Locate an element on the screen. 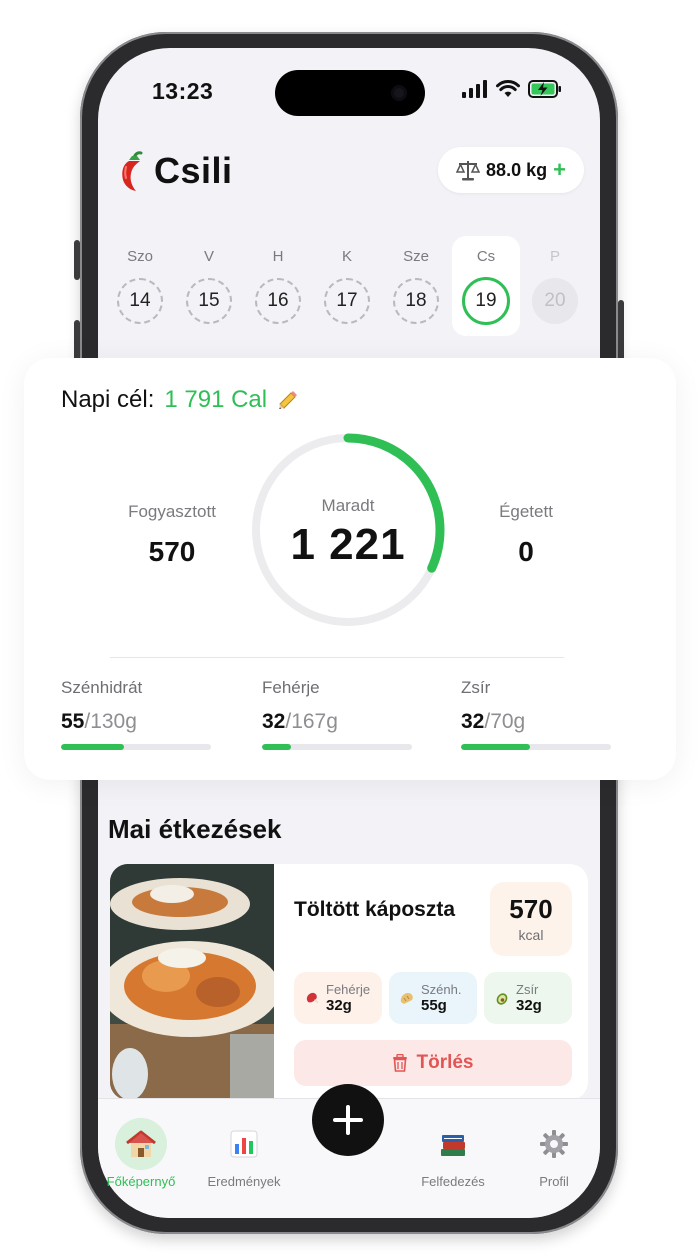 This screenshot has height=1256, width=700. books-icon is located at coordinates (453, 1145).